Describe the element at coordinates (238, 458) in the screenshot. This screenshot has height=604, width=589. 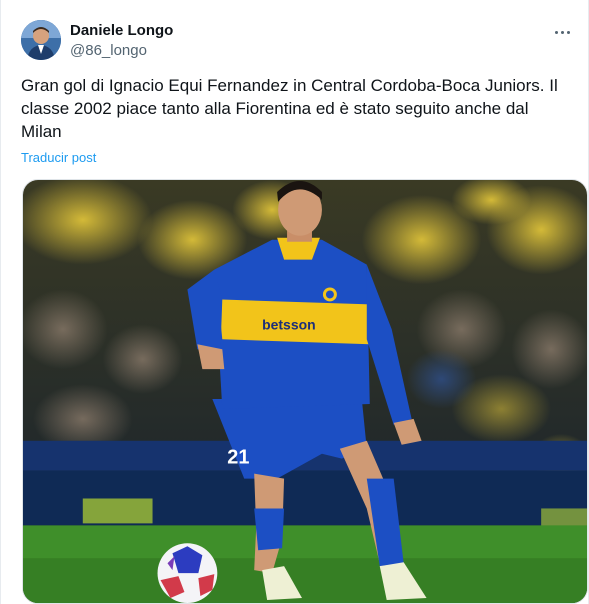
I see `jersey-number-text: 21` at that location.